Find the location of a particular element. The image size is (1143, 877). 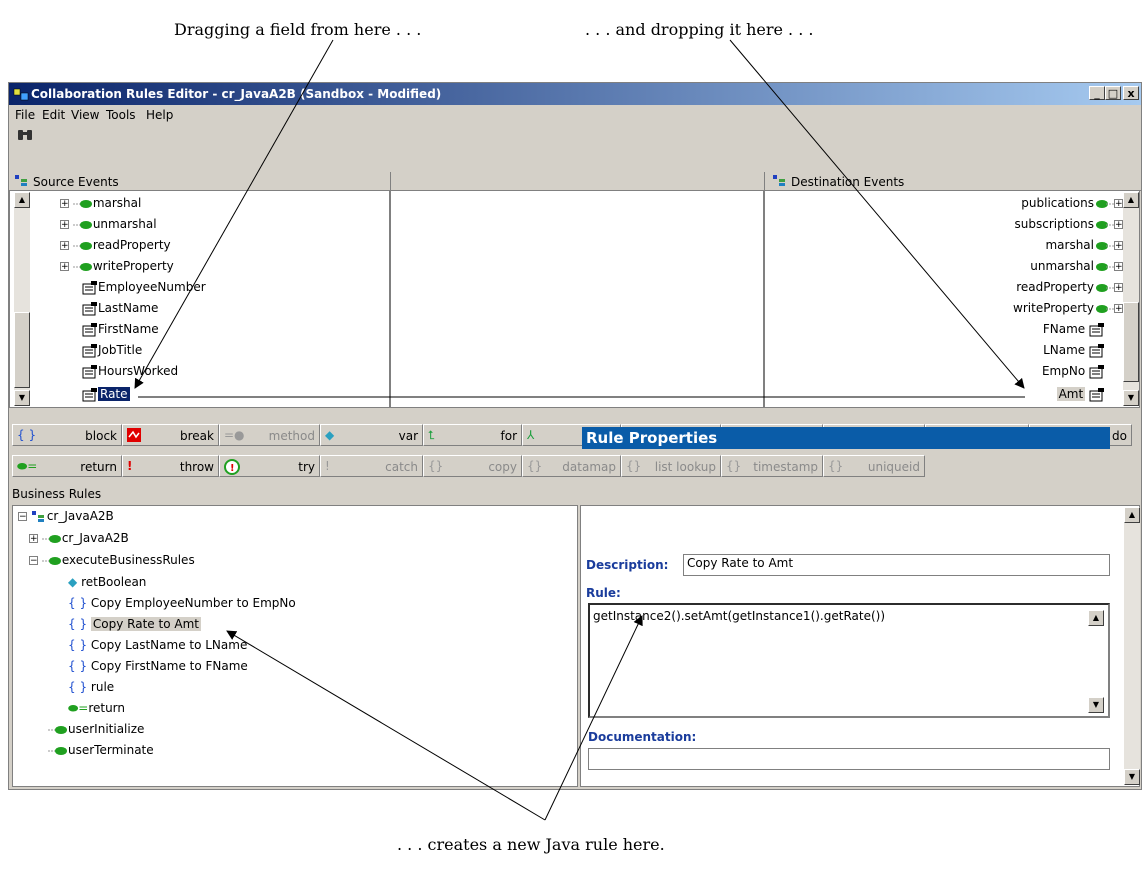

arrow-to-rule-tree is located at coordinates (386, 725).